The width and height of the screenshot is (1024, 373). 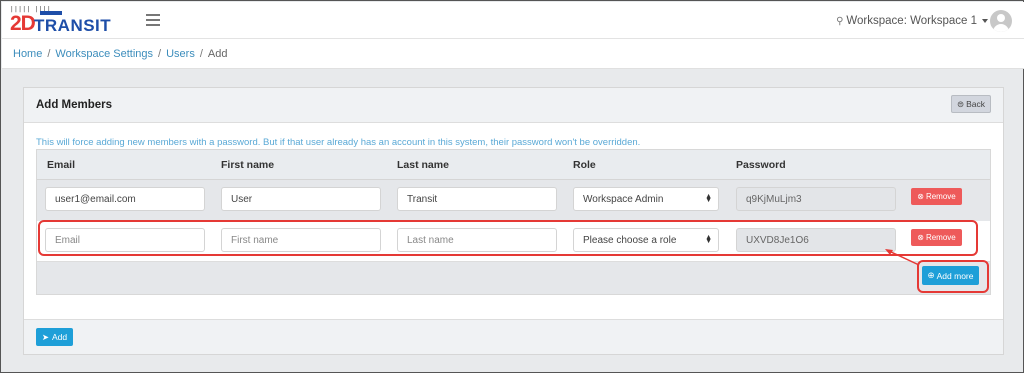 I want to click on col-first-name: First name, so click(x=248, y=165).